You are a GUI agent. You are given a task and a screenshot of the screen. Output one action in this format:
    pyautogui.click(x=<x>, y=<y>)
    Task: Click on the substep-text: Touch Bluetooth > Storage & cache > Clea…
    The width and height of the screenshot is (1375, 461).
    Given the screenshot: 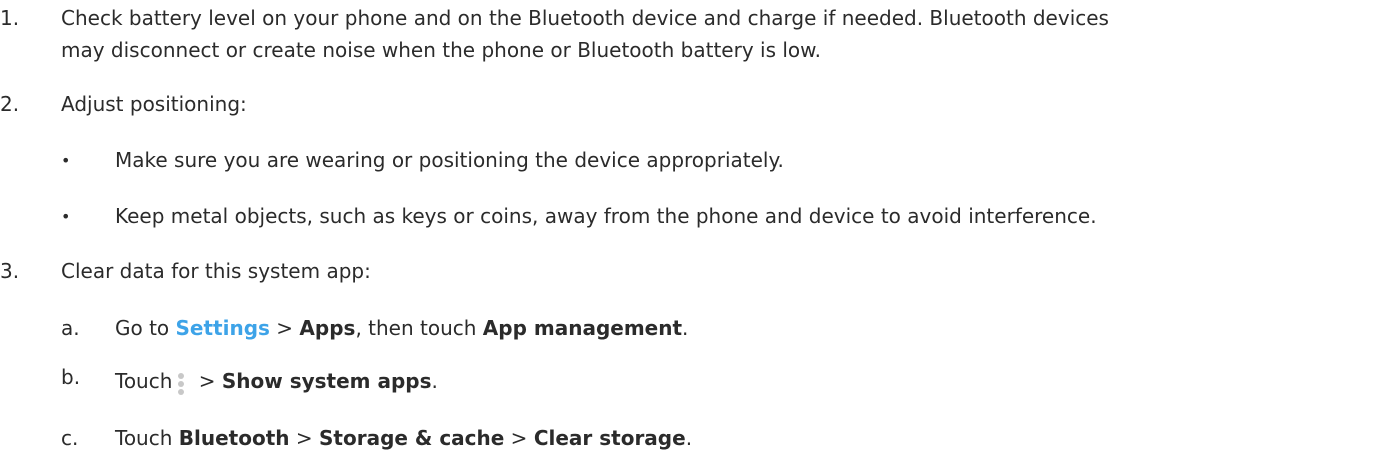 What is the action you would take?
    pyautogui.click(x=403, y=438)
    